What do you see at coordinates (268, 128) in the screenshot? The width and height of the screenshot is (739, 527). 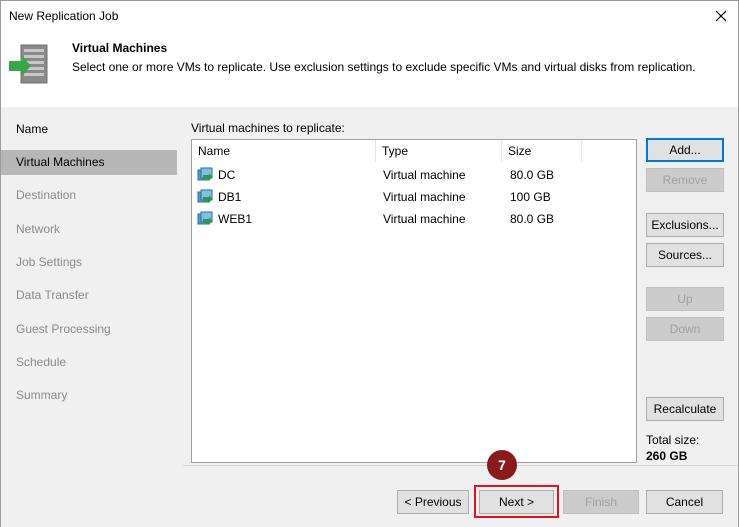 I see `vm-list-label: Virtual machines to replicate:` at bounding box center [268, 128].